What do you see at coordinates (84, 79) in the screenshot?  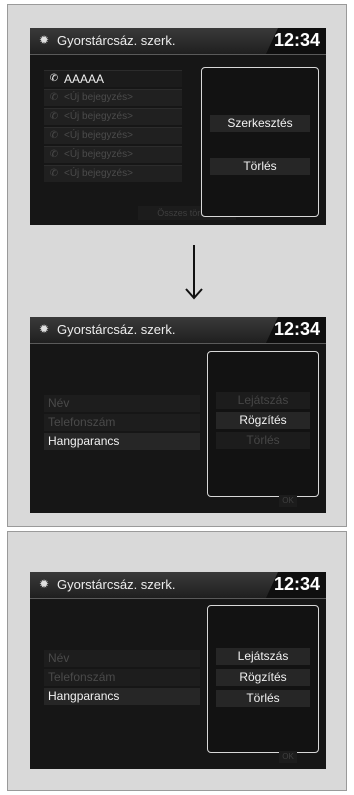 I see `list-item-label: AAAAA` at bounding box center [84, 79].